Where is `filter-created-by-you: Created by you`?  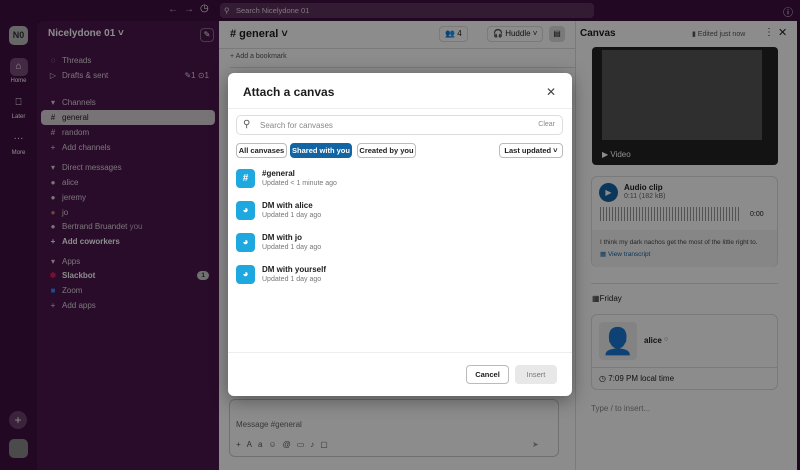 filter-created-by-you: Created by you is located at coordinates (386, 150).